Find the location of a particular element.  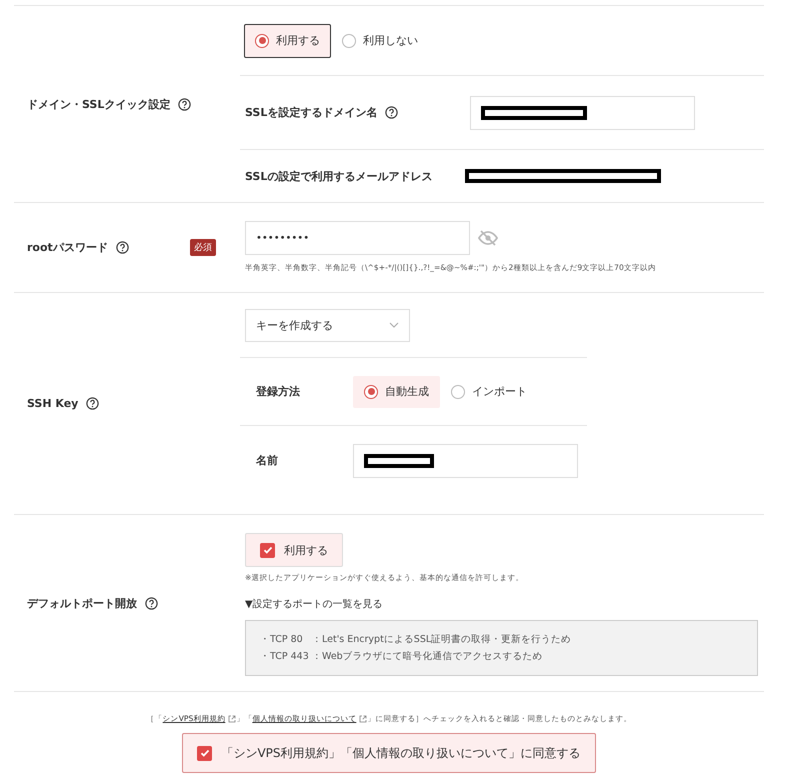

section-label: ドメイン・SSLクイック設定 is located at coordinates (98, 104).